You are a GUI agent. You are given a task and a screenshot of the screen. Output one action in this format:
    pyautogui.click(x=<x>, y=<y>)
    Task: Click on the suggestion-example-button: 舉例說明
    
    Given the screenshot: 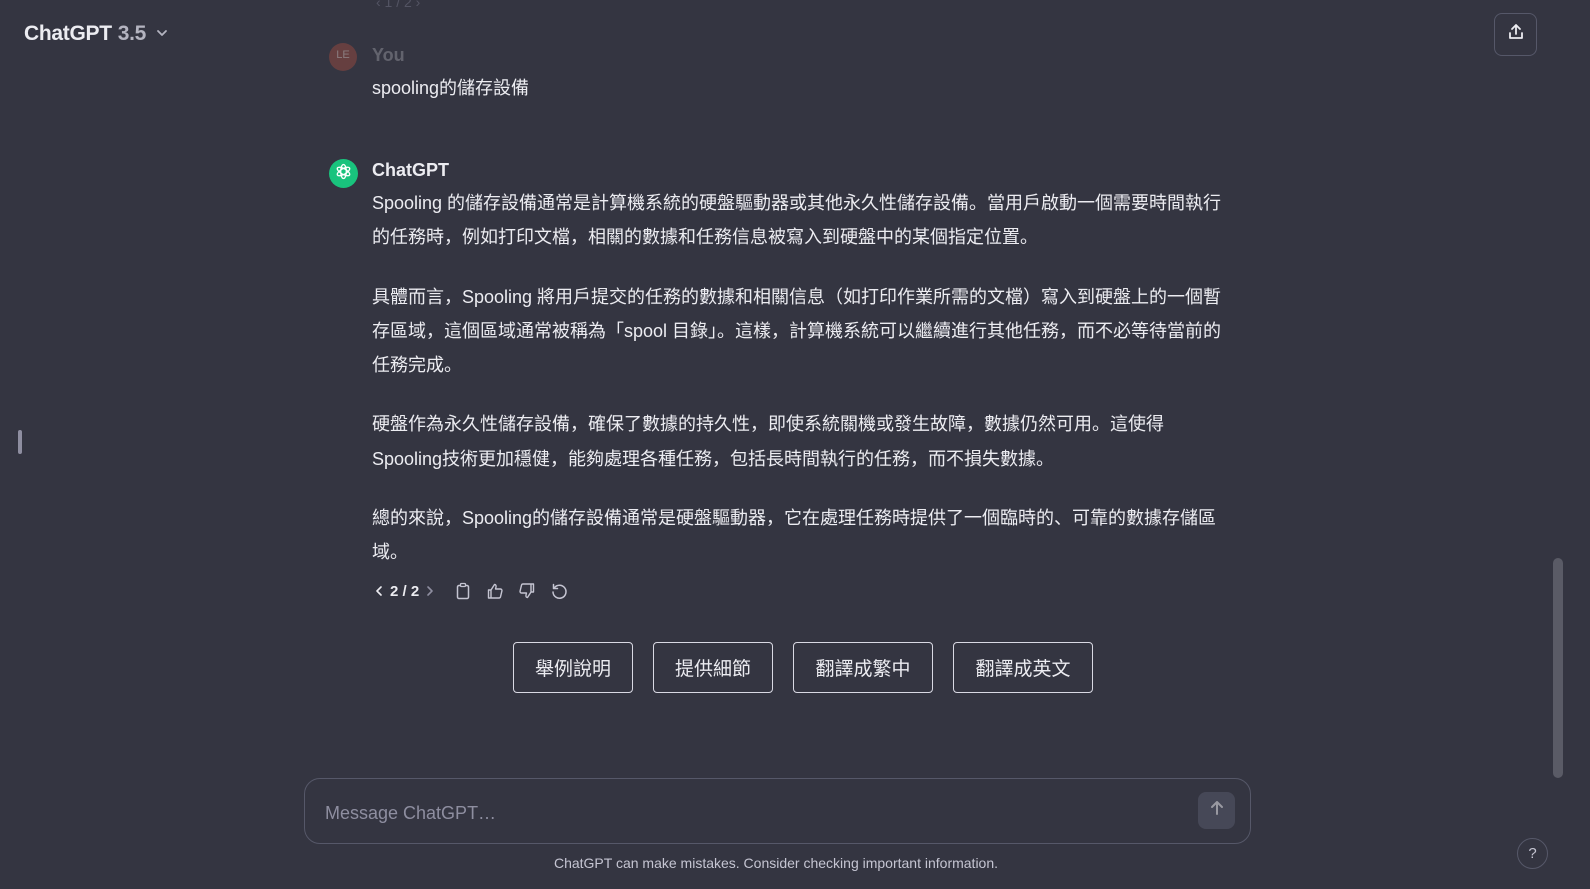 What is the action you would take?
    pyautogui.click(x=573, y=667)
    